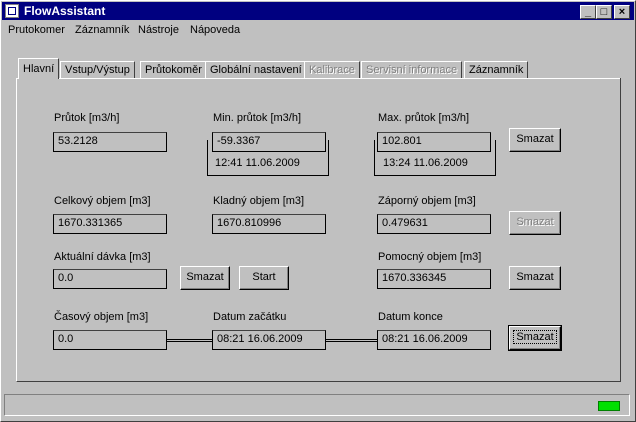 Image resolution: width=636 pixels, height=422 pixels. I want to click on clear-time-volume-button: Smazat, so click(535, 338).